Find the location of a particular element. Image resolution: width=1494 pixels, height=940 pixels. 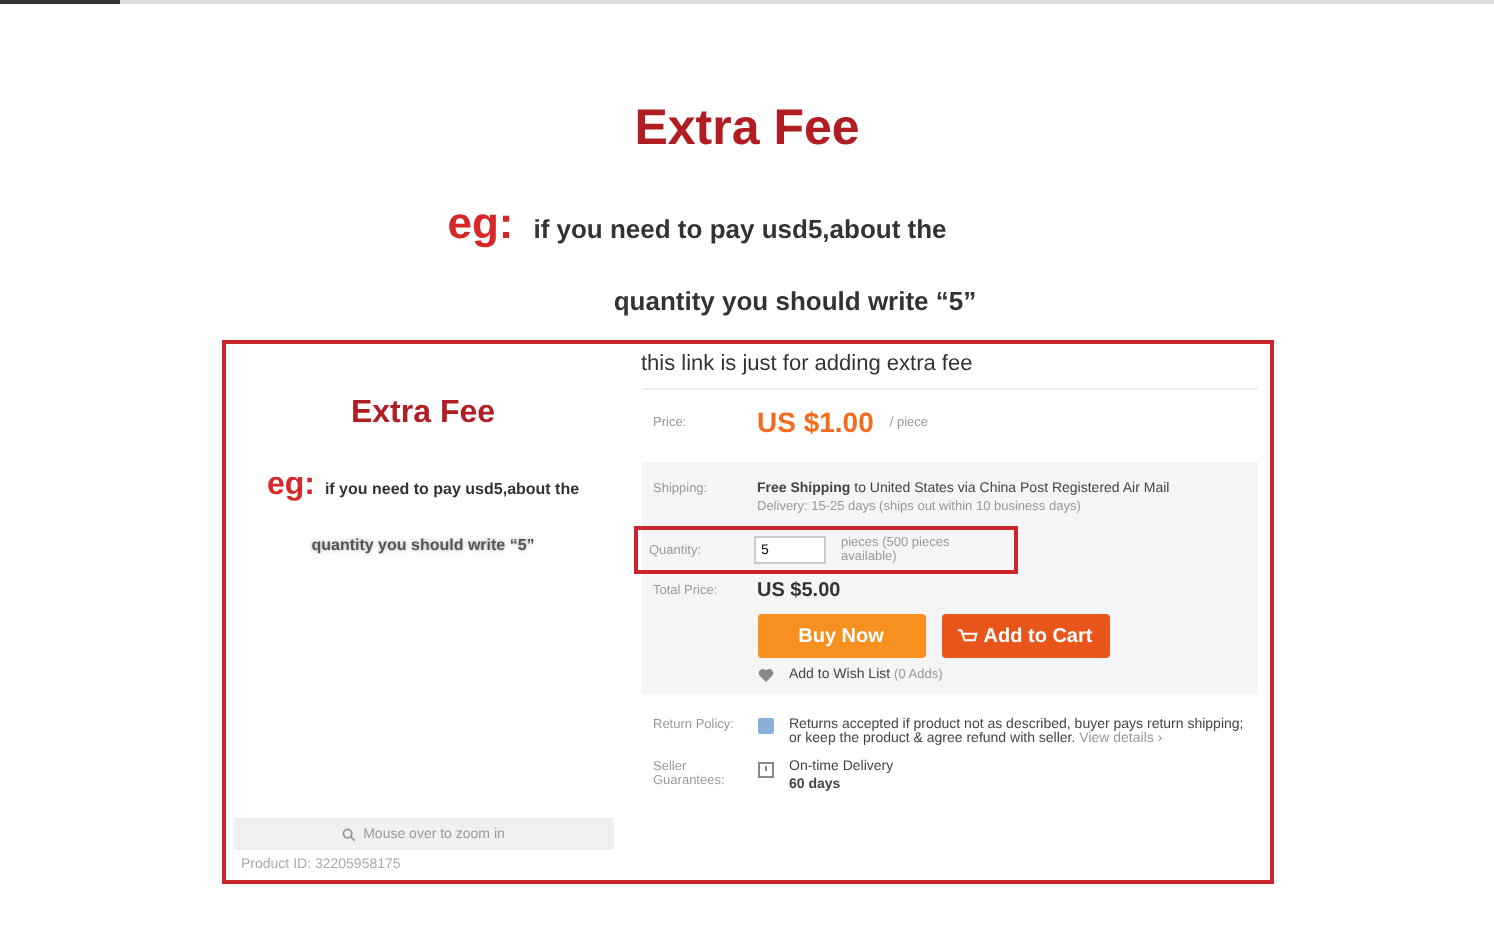

instruction-text: if you need to pay usd5,about the is located at coordinates (740, 229).